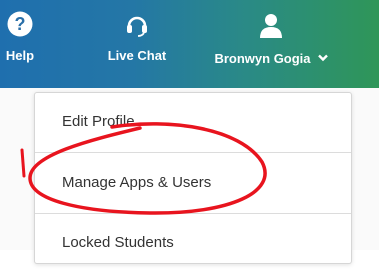  Describe the element at coordinates (271, 27) in the screenshot. I see `user-avatar-icon` at that location.